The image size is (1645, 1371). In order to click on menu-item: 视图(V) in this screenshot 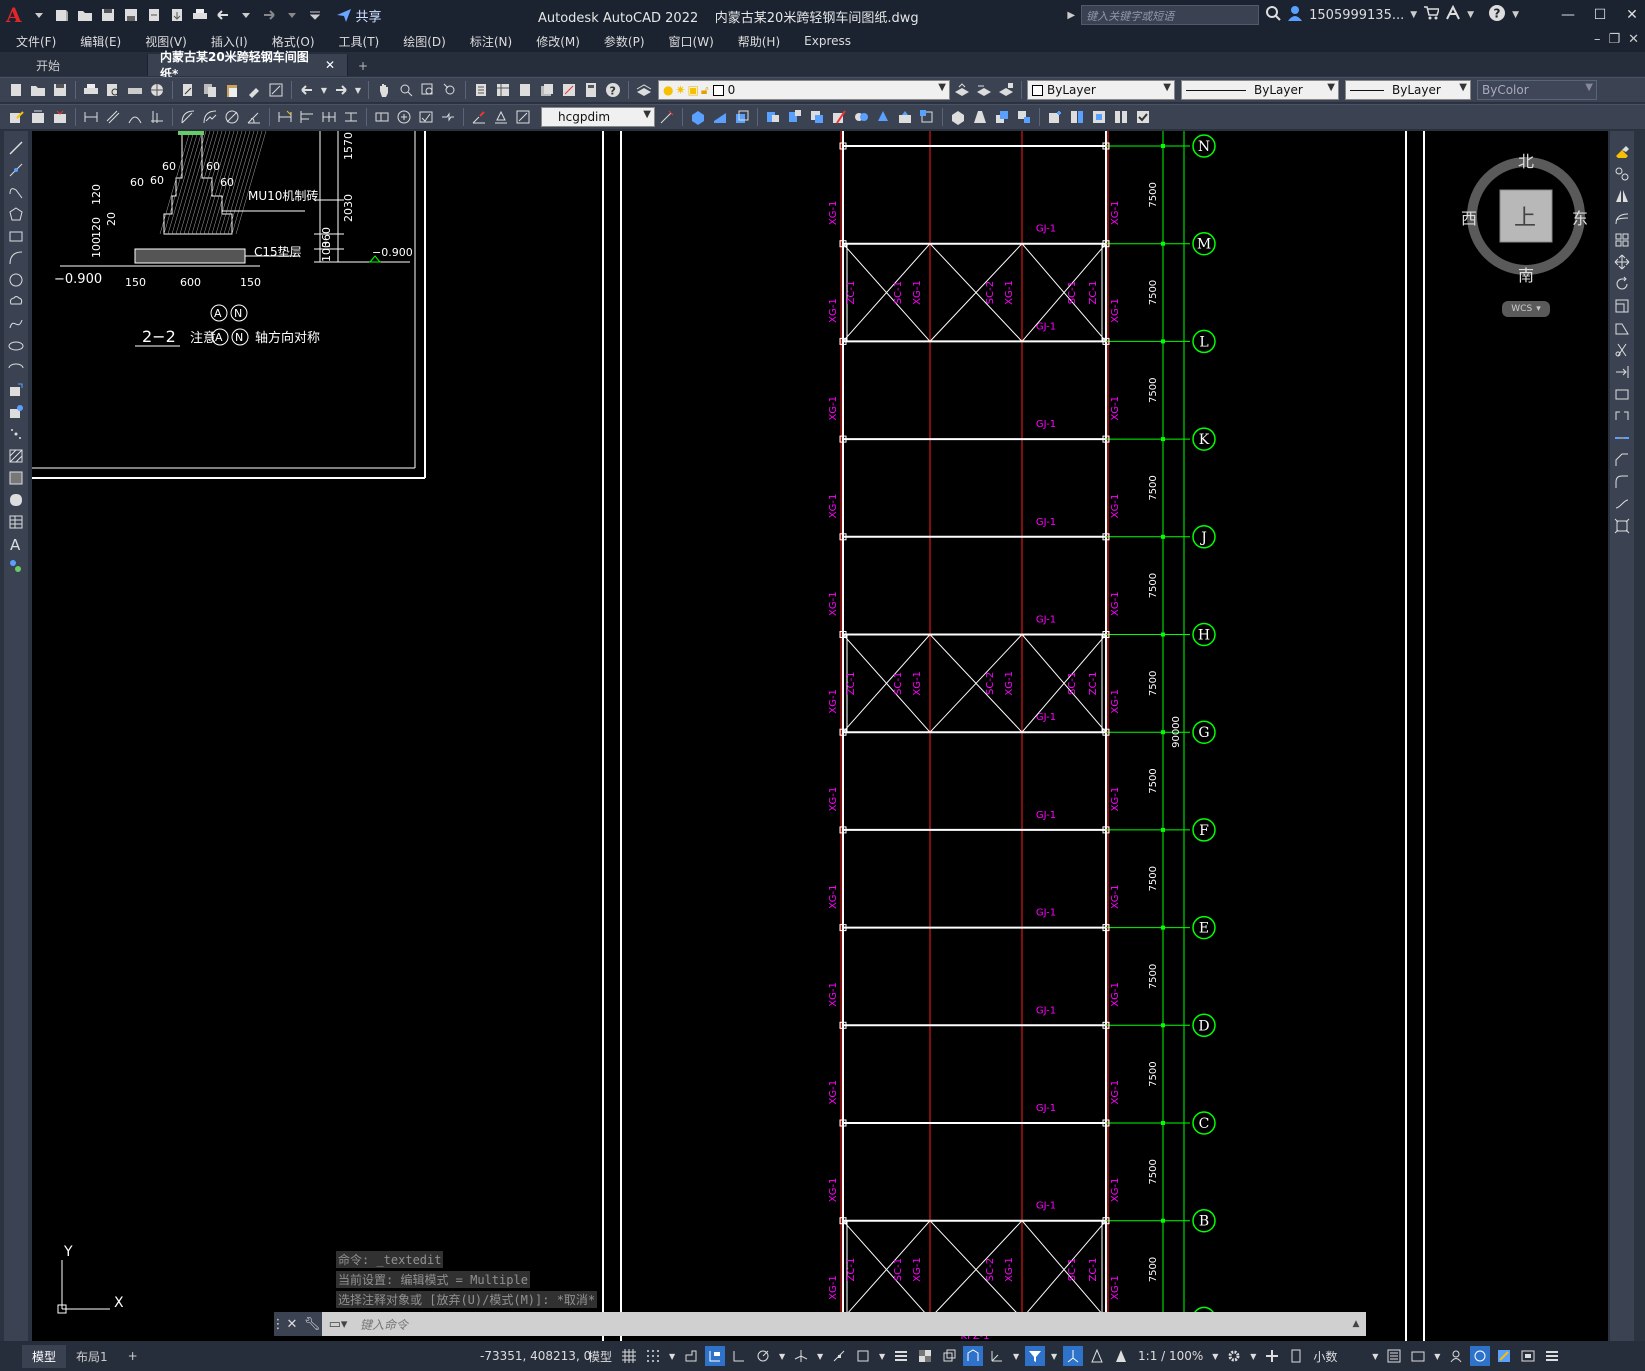, I will do `click(166, 41)`.